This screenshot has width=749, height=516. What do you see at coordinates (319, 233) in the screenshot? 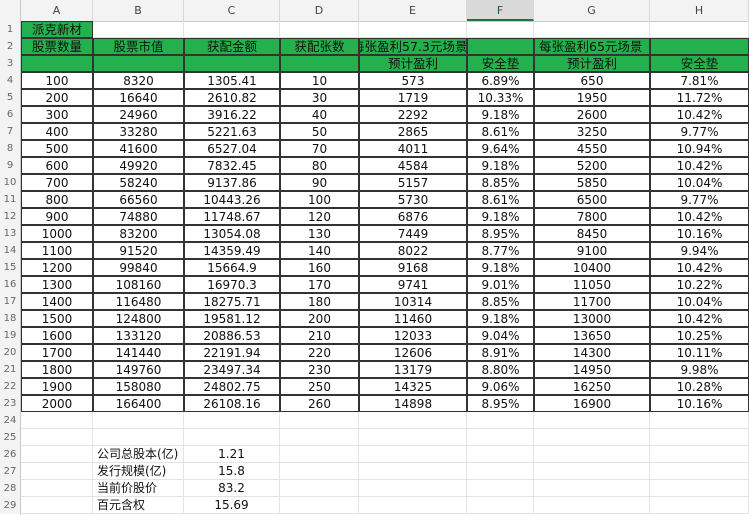
I see `table-cell: 130` at bounding box center [319, 233].